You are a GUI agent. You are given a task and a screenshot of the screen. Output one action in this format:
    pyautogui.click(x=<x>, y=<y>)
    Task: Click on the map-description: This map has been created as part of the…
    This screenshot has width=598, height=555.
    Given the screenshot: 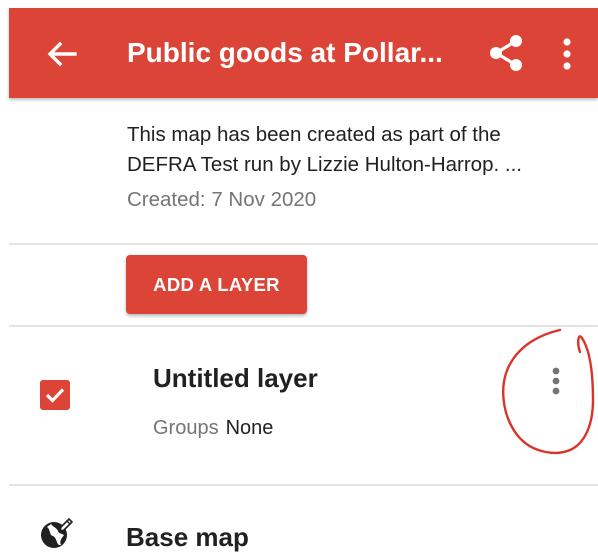 What is the action you would take?
    pyautogui.click(x=354, y=150)
    